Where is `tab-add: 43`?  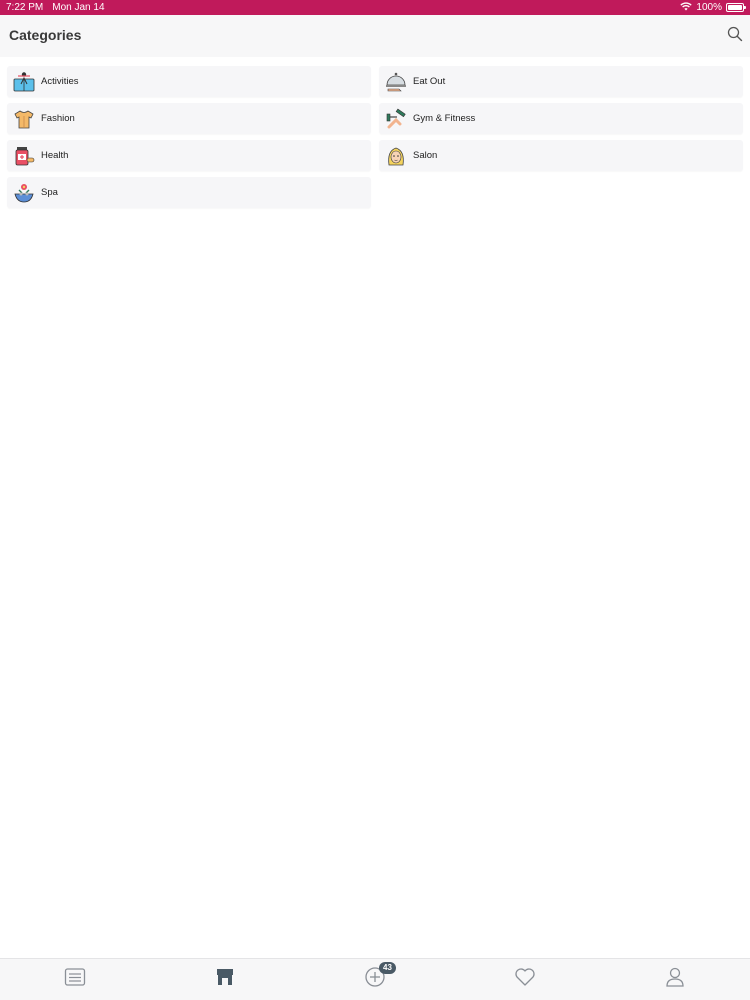 tab-add: 43 is located at coordinates (375, 979).